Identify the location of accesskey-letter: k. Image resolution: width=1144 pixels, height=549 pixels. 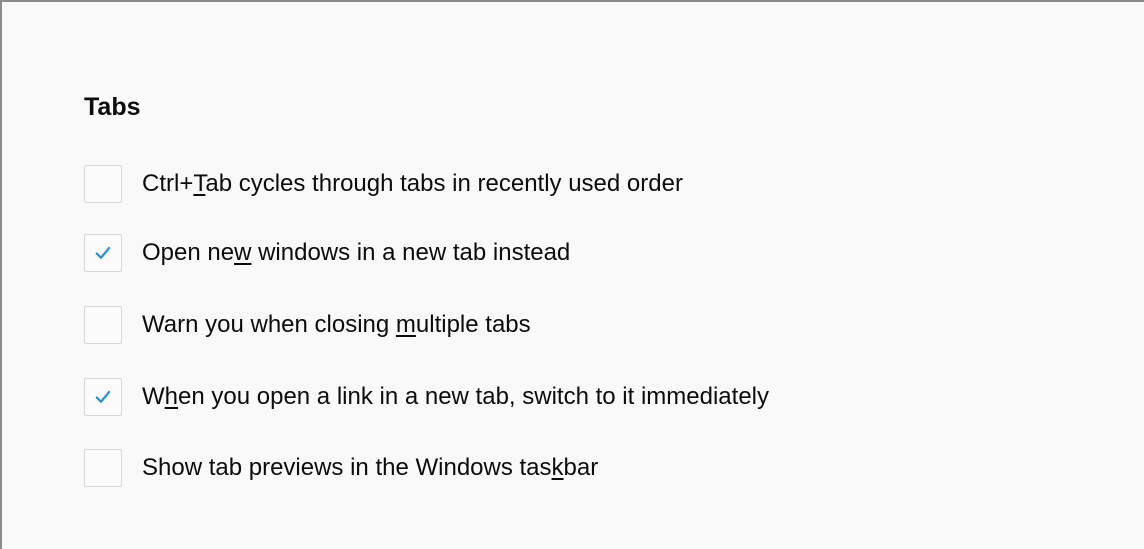
(557, 467).